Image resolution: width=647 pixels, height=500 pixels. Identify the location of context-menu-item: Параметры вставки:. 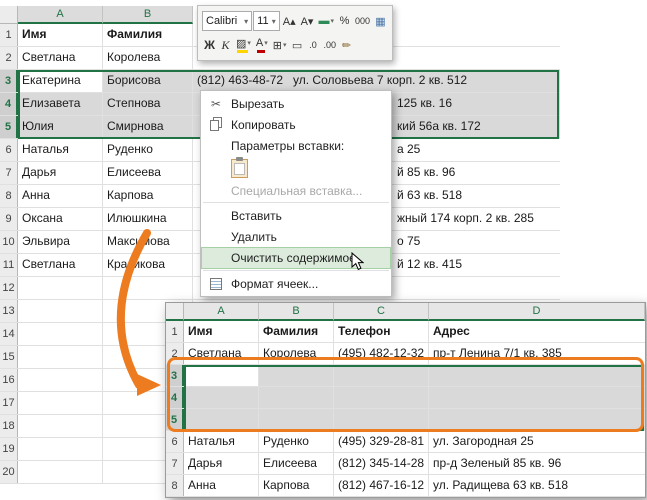
(296, 145).